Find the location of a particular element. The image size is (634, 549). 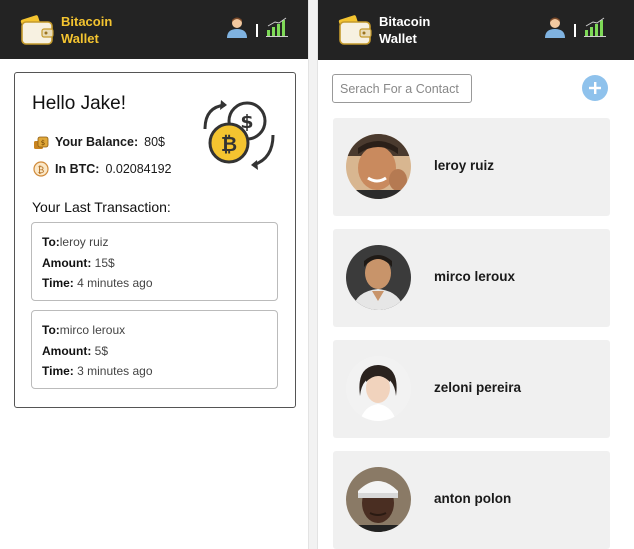

last-transaction-title: Your Last Transaction: is located at coordinates (101, 207).